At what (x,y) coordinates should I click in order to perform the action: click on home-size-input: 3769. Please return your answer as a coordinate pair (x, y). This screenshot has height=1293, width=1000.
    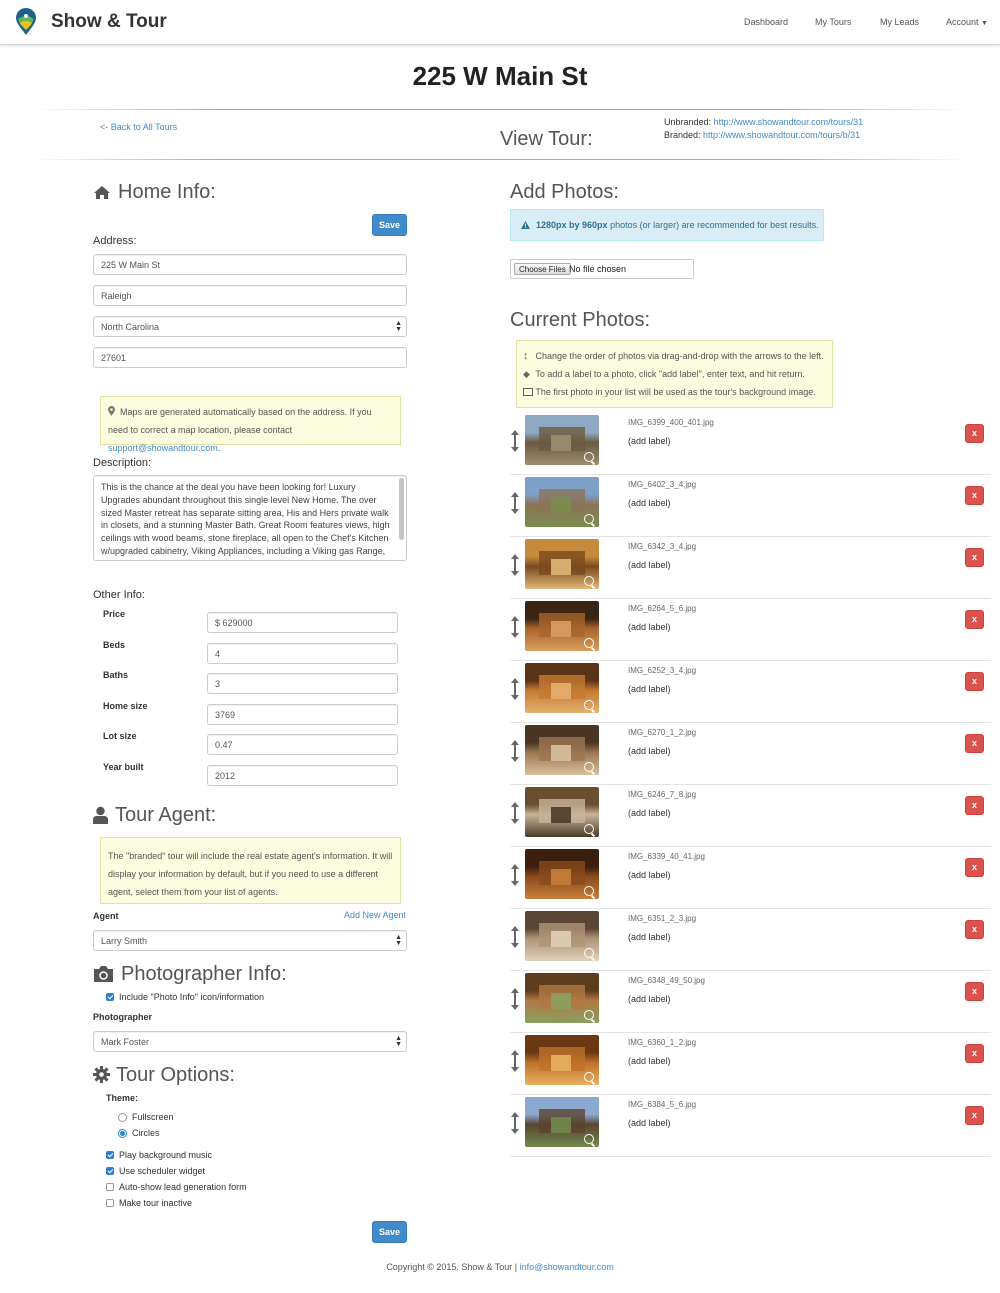
    Looking at the image, I should click on (302, 714).